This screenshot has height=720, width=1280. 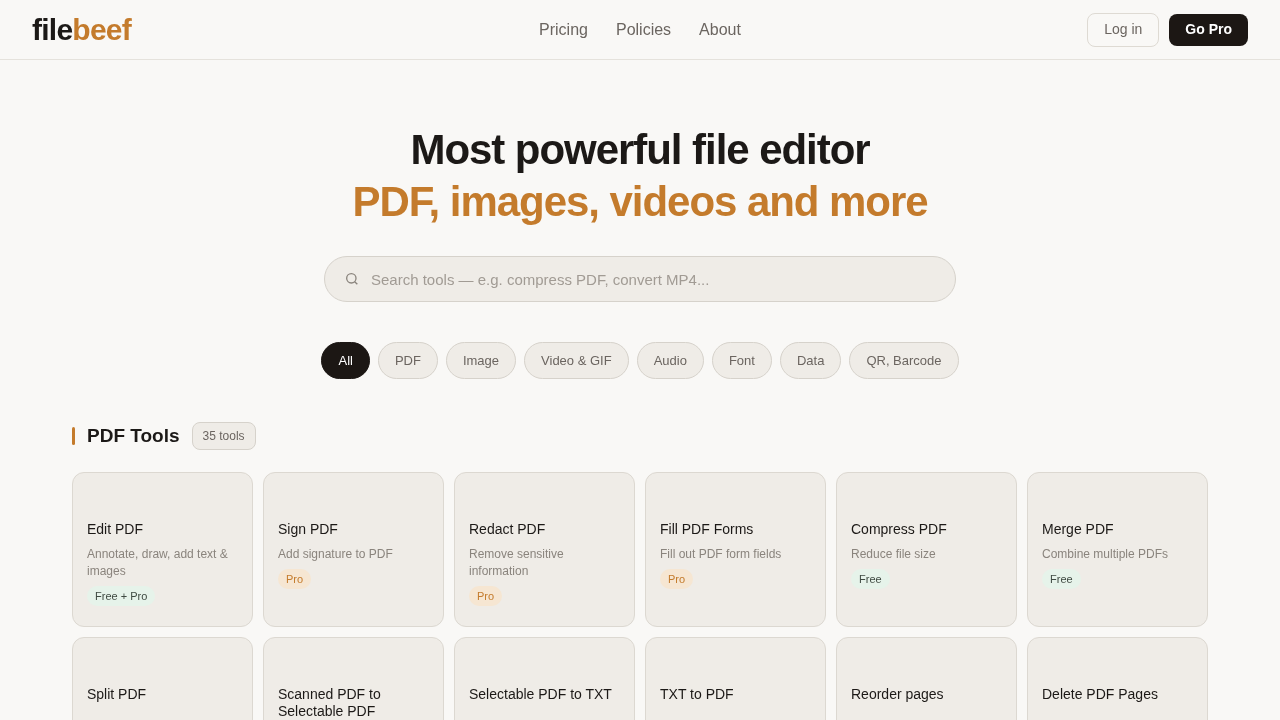 What do you see at coordinates (894, 554) in the screenshot?
I see `tool-description: Reduce file size` at bounding box center [894, 554].